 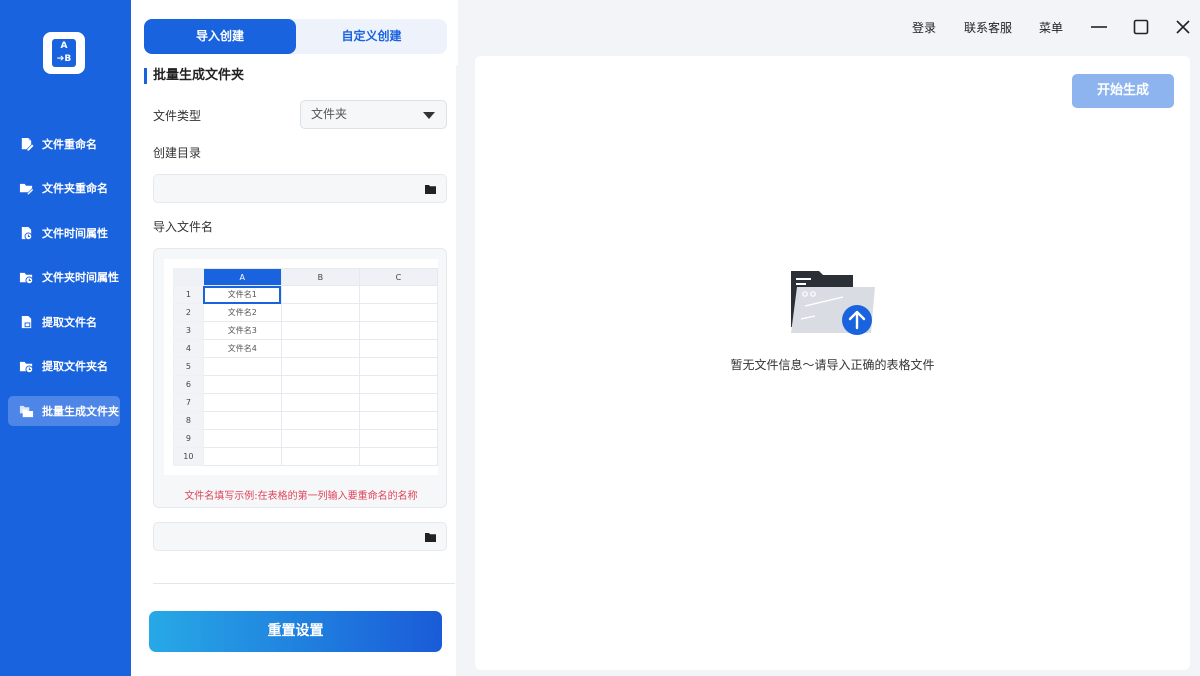 I want to click on sidebar-item-extract-filename: 提取文件名, so click(x=64, y=322).